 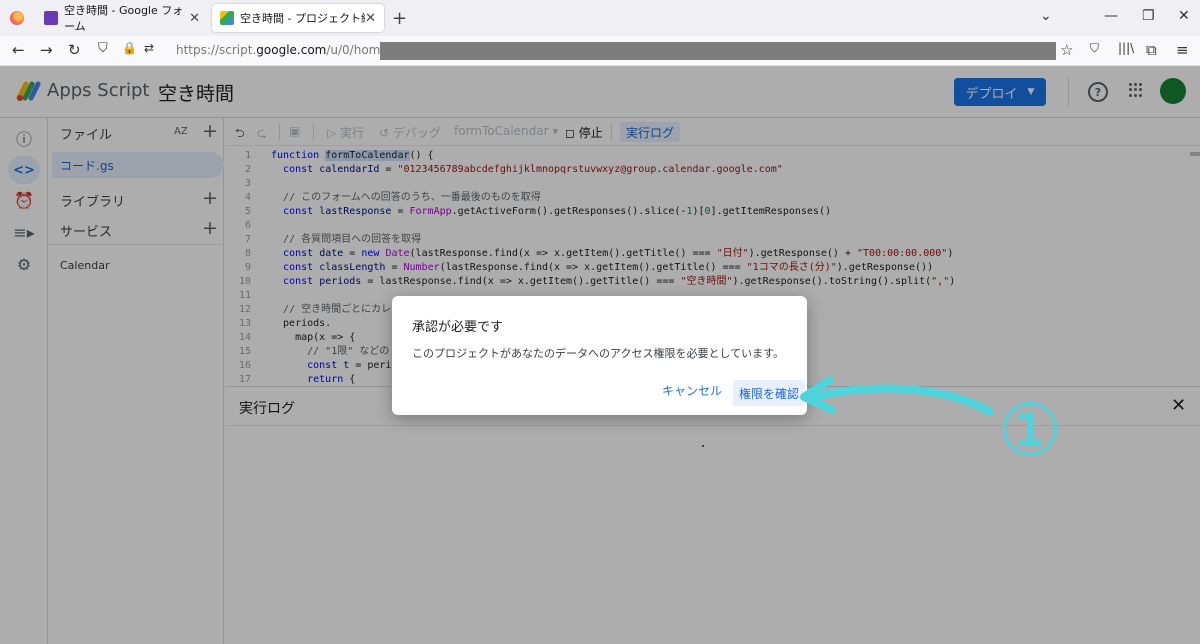 What do you see at coordinates (458, 327) in the screenshot?
I see `dialog-title: 承認が必要です` at bounding box center [458, 327].